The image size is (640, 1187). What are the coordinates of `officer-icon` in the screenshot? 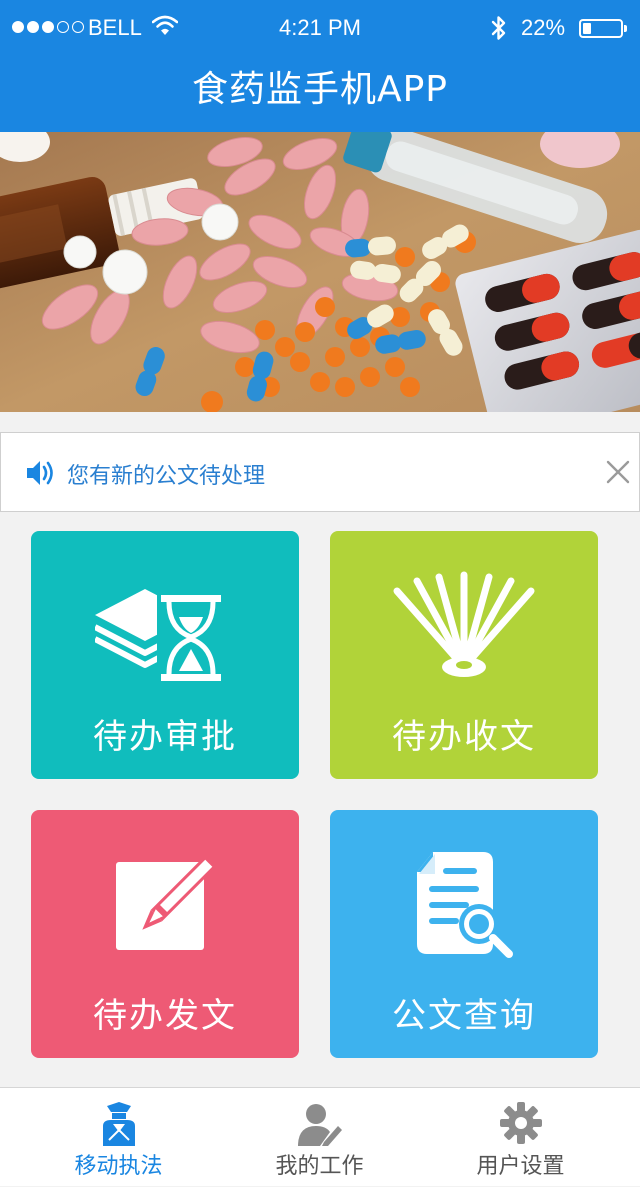 It's located at (118, 1124).